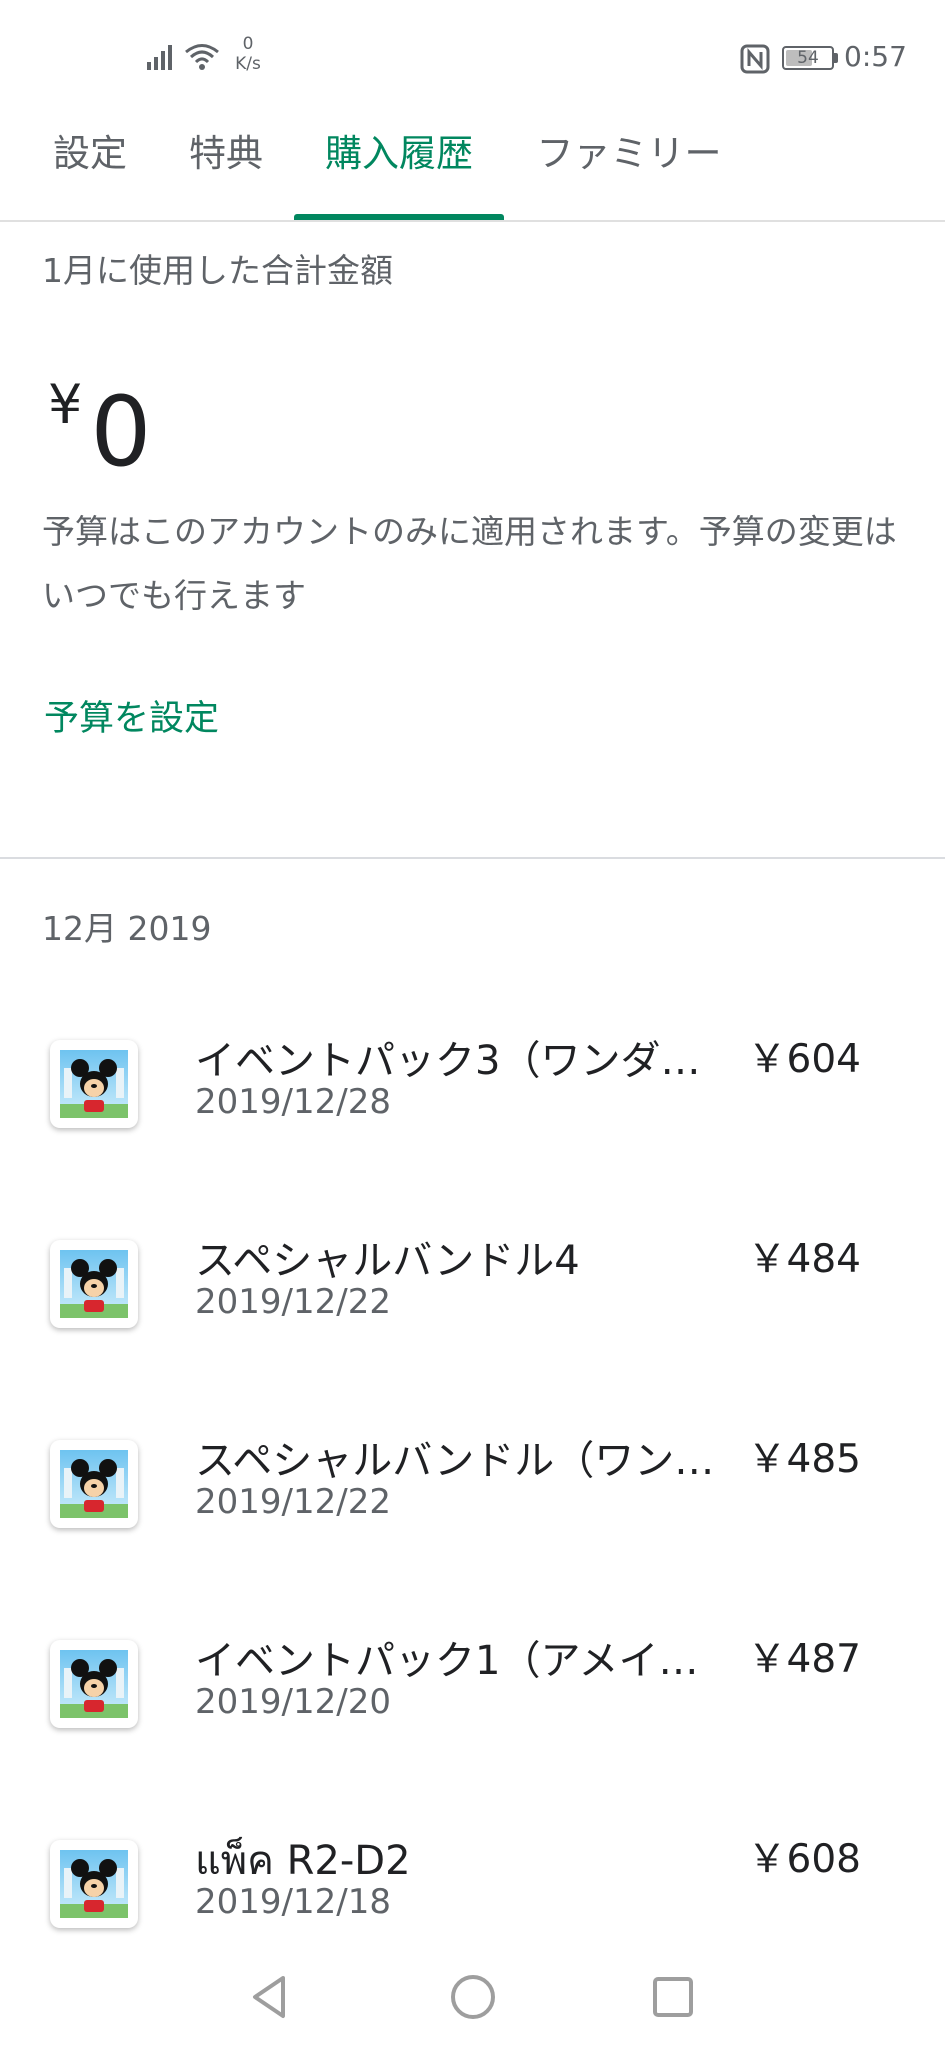  What do you see at coordinates (804, 1659) in the screenshot?
I see `item-price: ￥487` at bounding box center [804, 1659].